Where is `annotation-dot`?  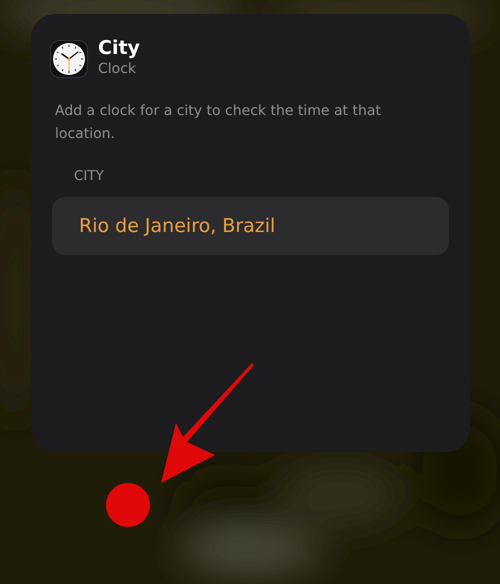
annotation-dot is located at coordinates (128, 505).